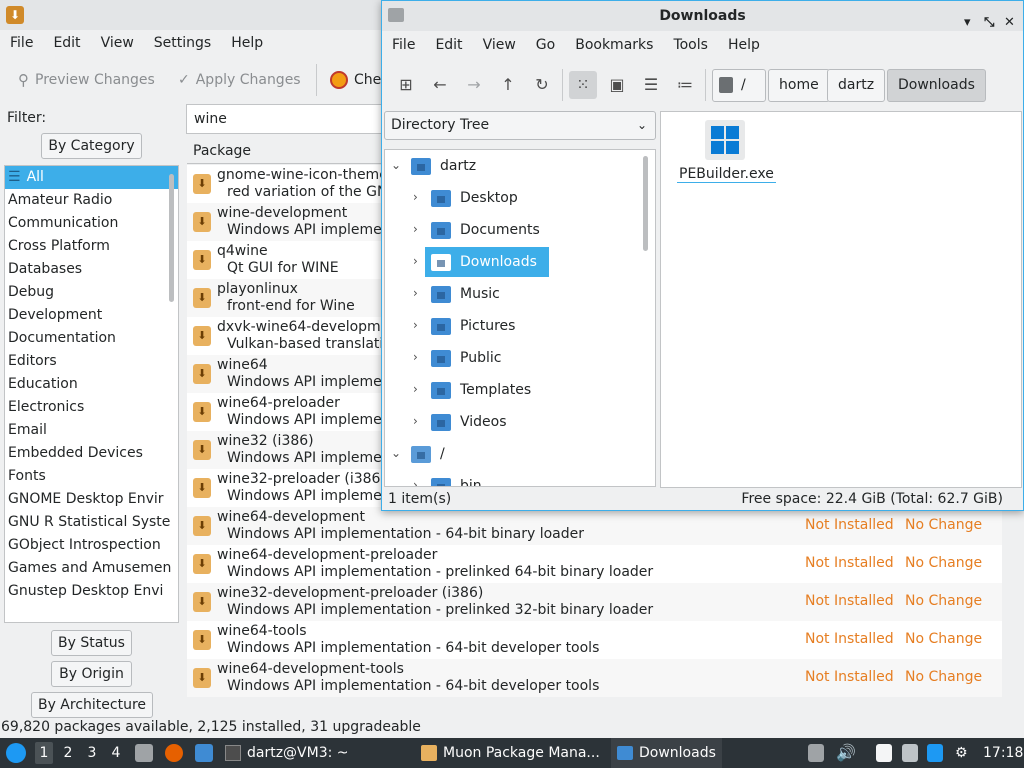 This screenshot has width=1024, height=768. Describe the element at coordinates (91, 361) in the screenshot. I see `category-item: Editors` at that location.